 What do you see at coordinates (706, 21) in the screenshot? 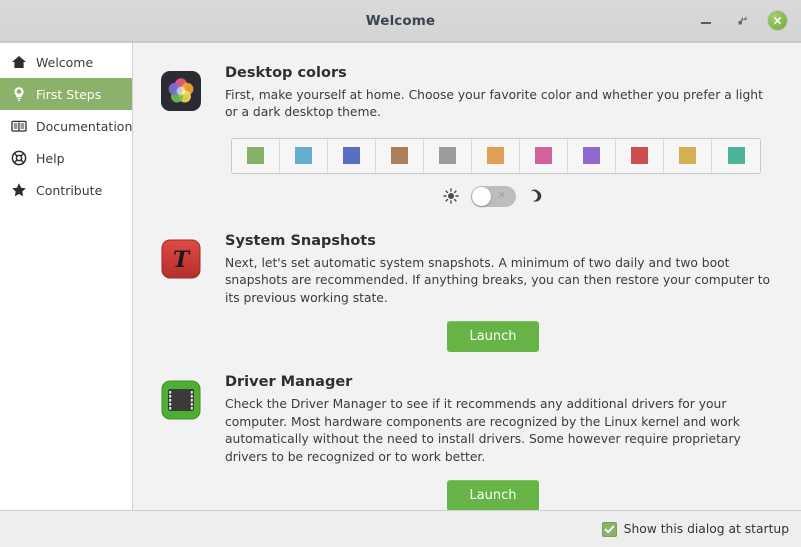
I see `minimize-button` at bounding box center [706, 21].